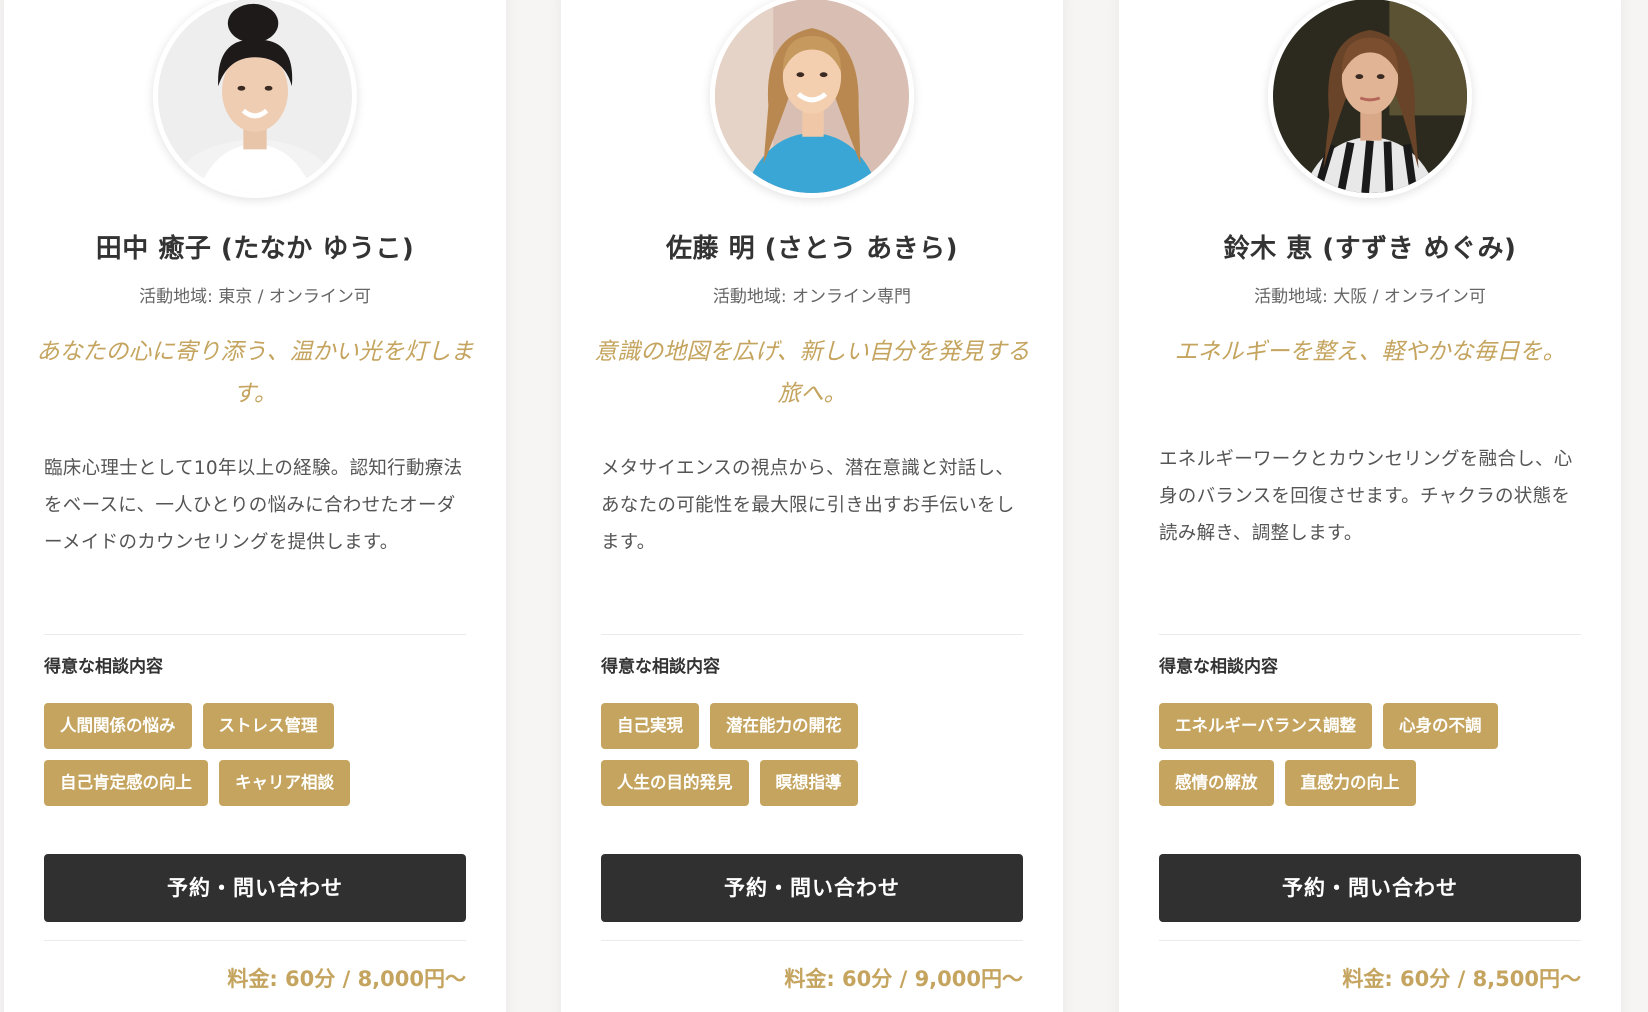 Image resolution: width=1648 pixels, height=1012 pixels. I want to click on specialty-tags: 人間関係の悩み ストレス管理 自己肯定感の向上 キャリア相談, so click(255, 760).